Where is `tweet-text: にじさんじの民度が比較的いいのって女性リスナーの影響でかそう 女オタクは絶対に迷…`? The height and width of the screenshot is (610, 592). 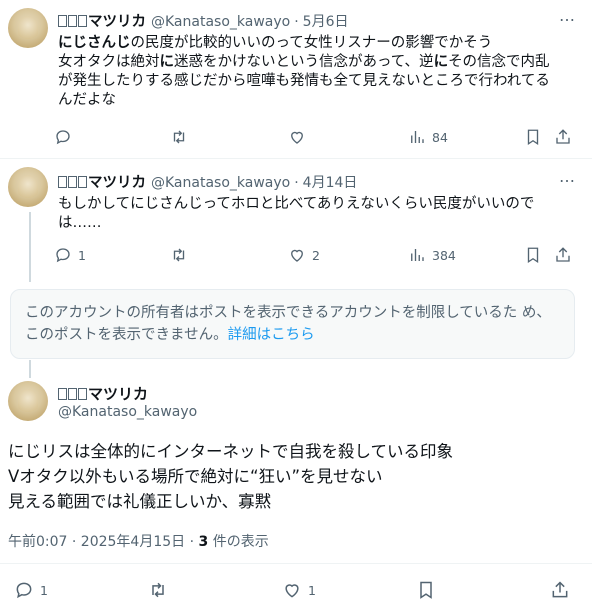 tweet-text: にじさんじの民度が比較的いいのって女性リスナーの影響でかそう 女オタクは絶対に迷… is located at coordinates (318, 72).